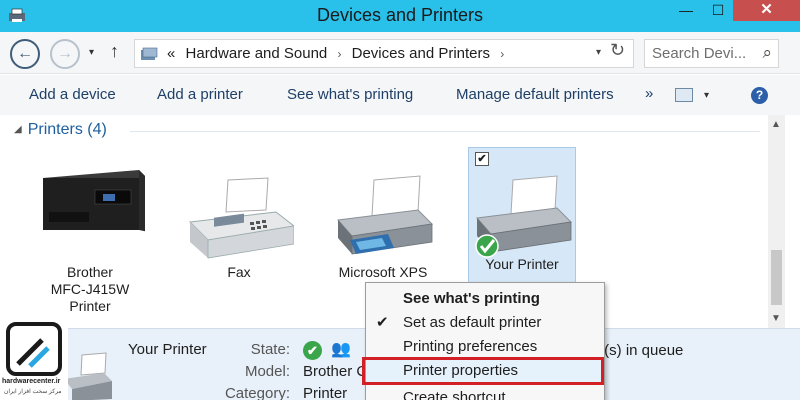  I want to click on address-dropdown-icon: ▾, so click(598, 52).